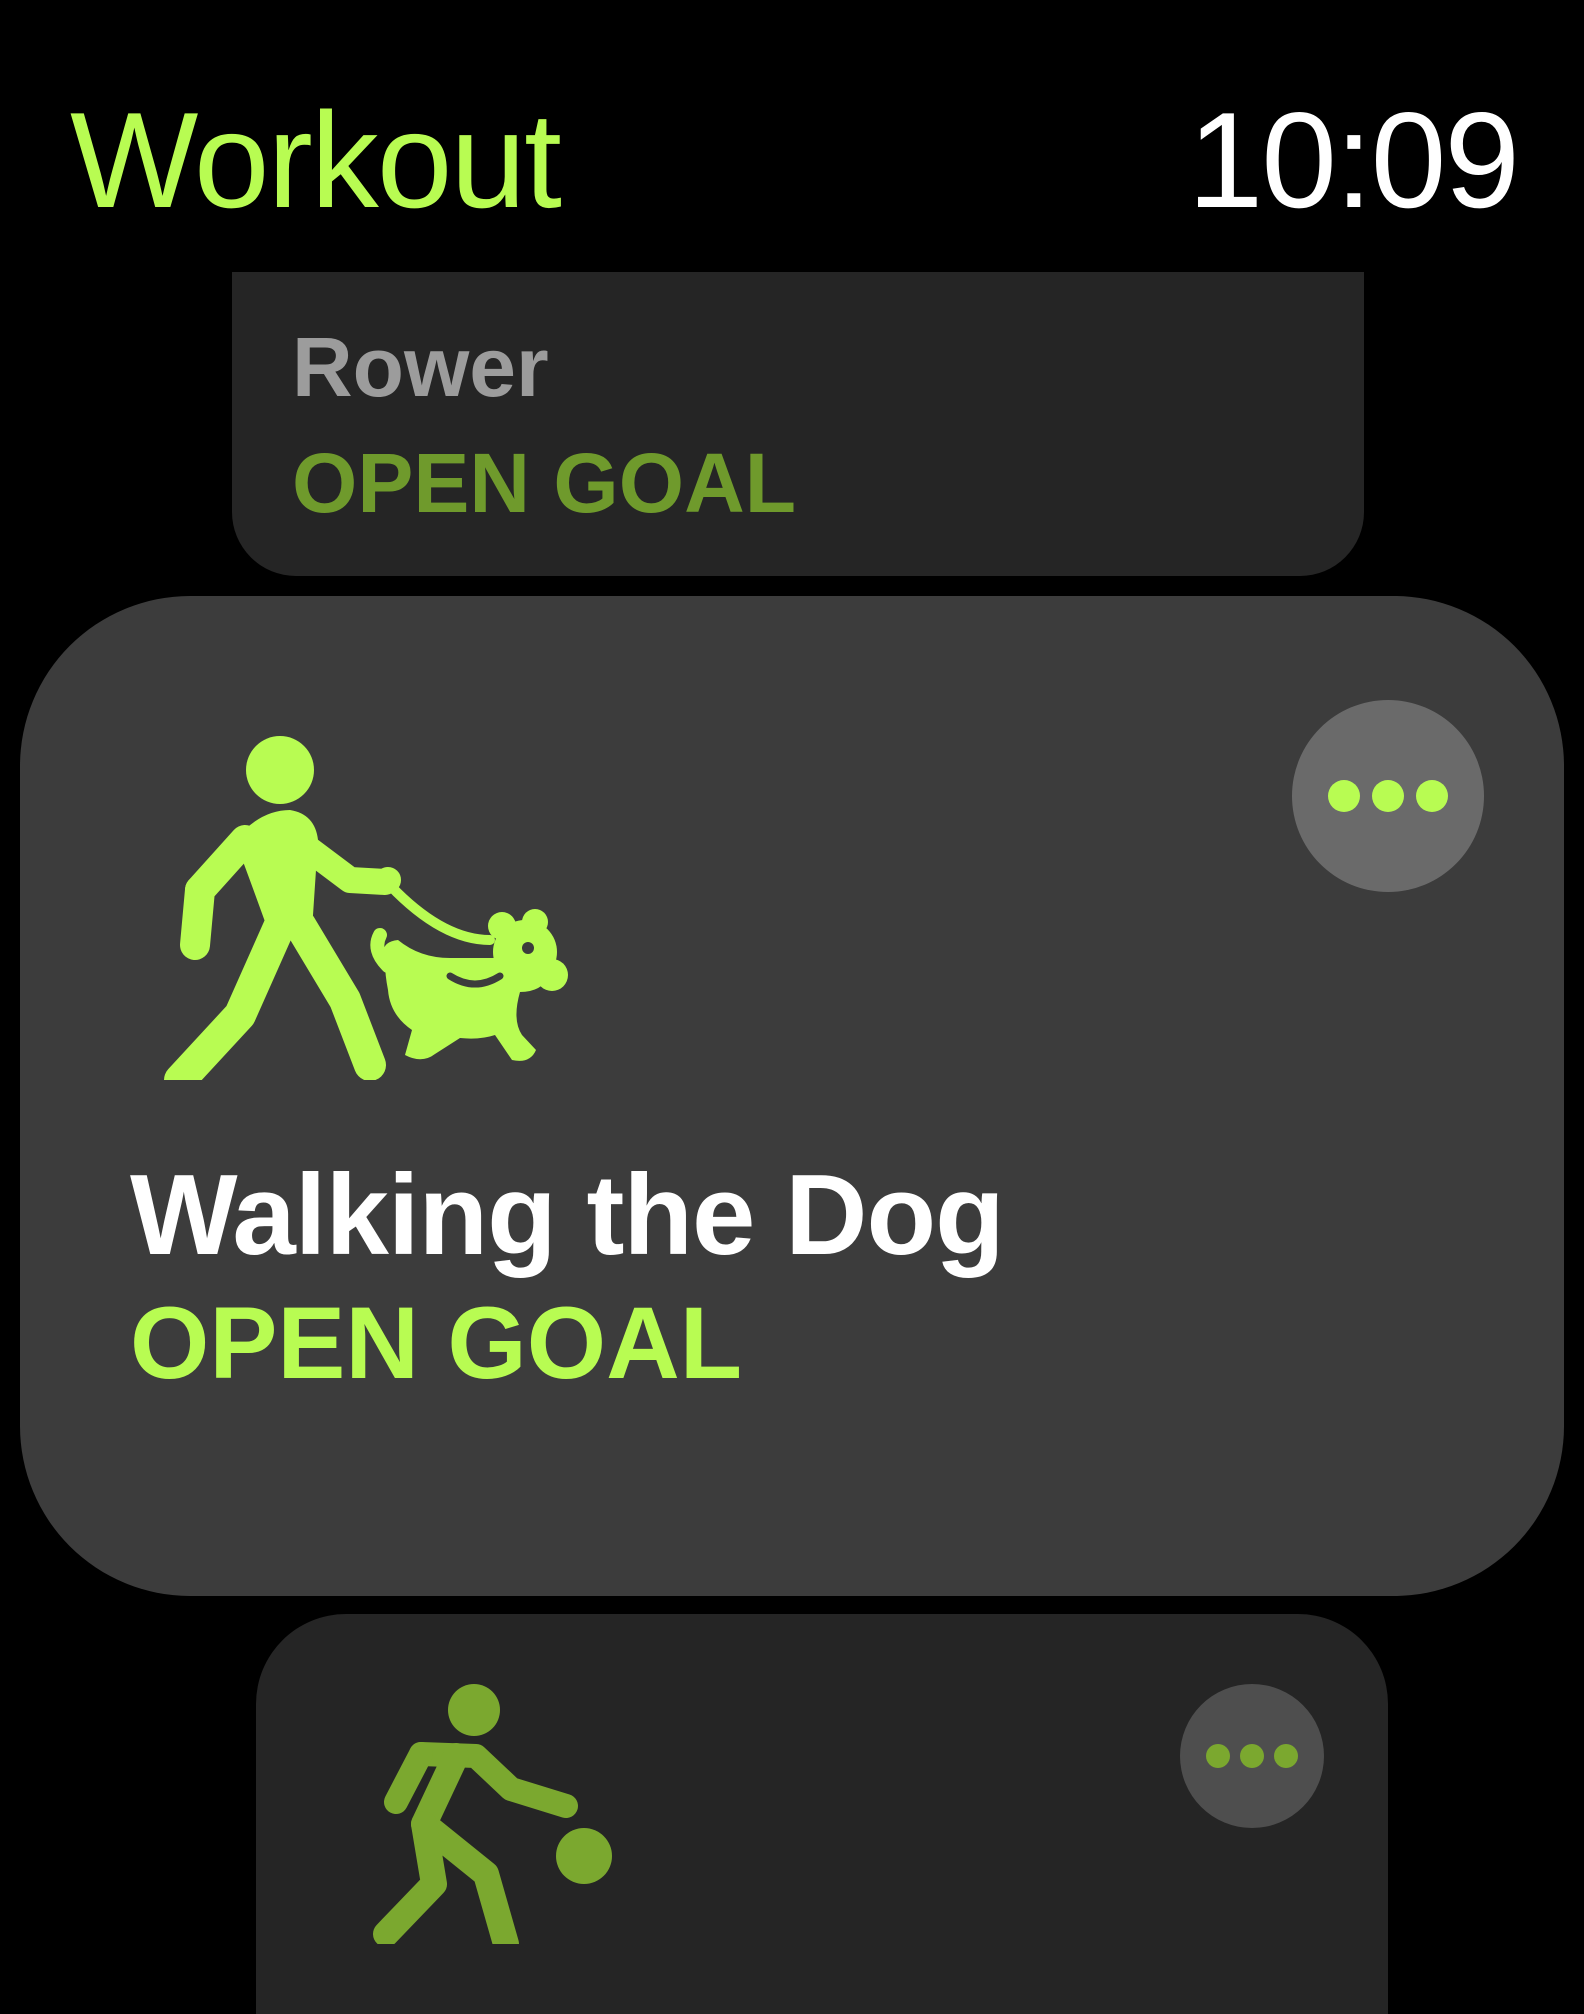  What do you see at coordinates (1353, 160) in the screenshot?
I see `clock: 10:09` at bounding box center [1353, 160].